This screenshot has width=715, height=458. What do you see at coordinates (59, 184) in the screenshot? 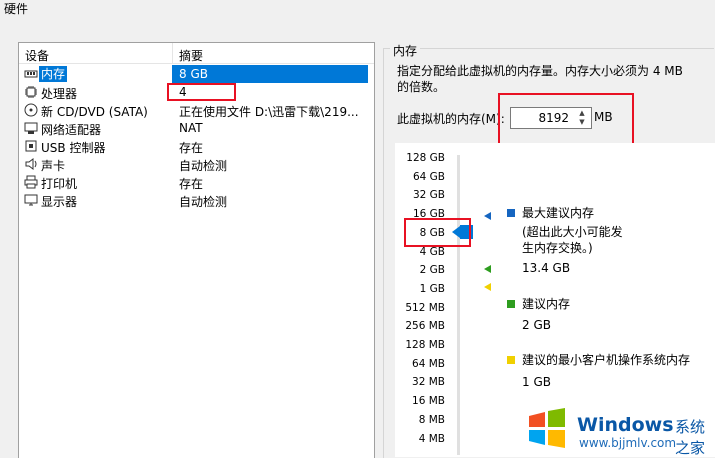
I see `device-name: 打印机` at bounding box center [59, 184].